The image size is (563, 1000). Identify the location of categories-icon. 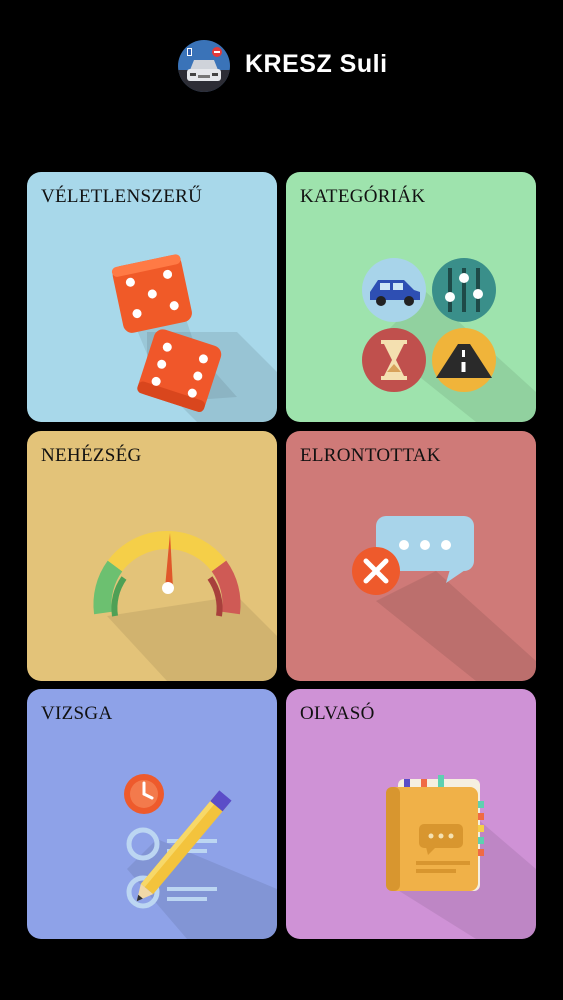
(449, 340).